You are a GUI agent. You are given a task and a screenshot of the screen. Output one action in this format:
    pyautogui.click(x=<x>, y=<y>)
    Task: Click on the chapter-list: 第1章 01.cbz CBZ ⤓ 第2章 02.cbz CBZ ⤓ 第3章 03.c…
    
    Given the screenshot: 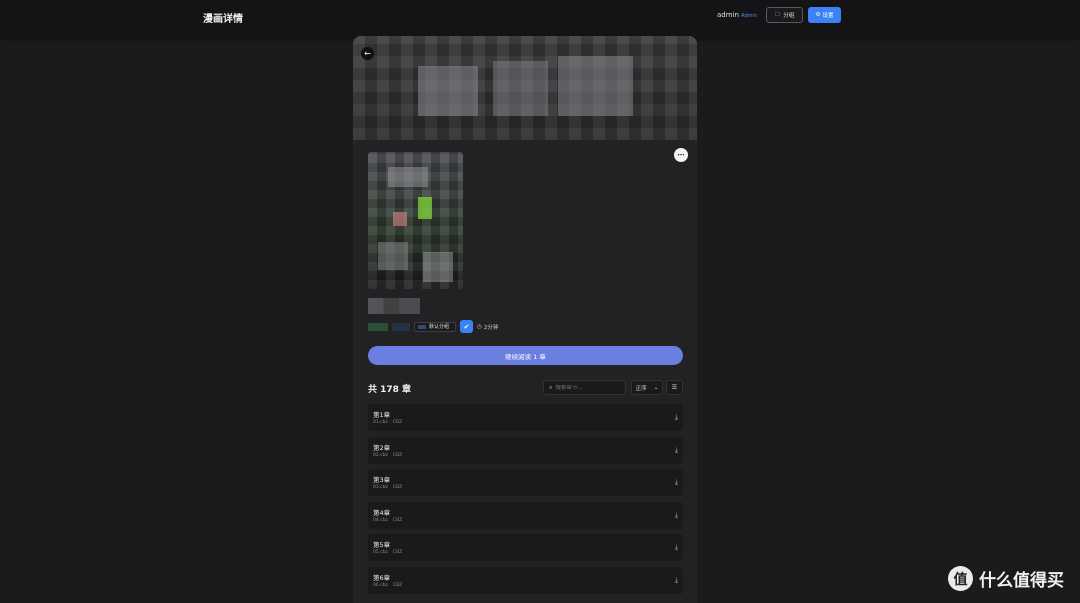 What is the action you would take?
    pyautogui.click(x=525, y=502)
    